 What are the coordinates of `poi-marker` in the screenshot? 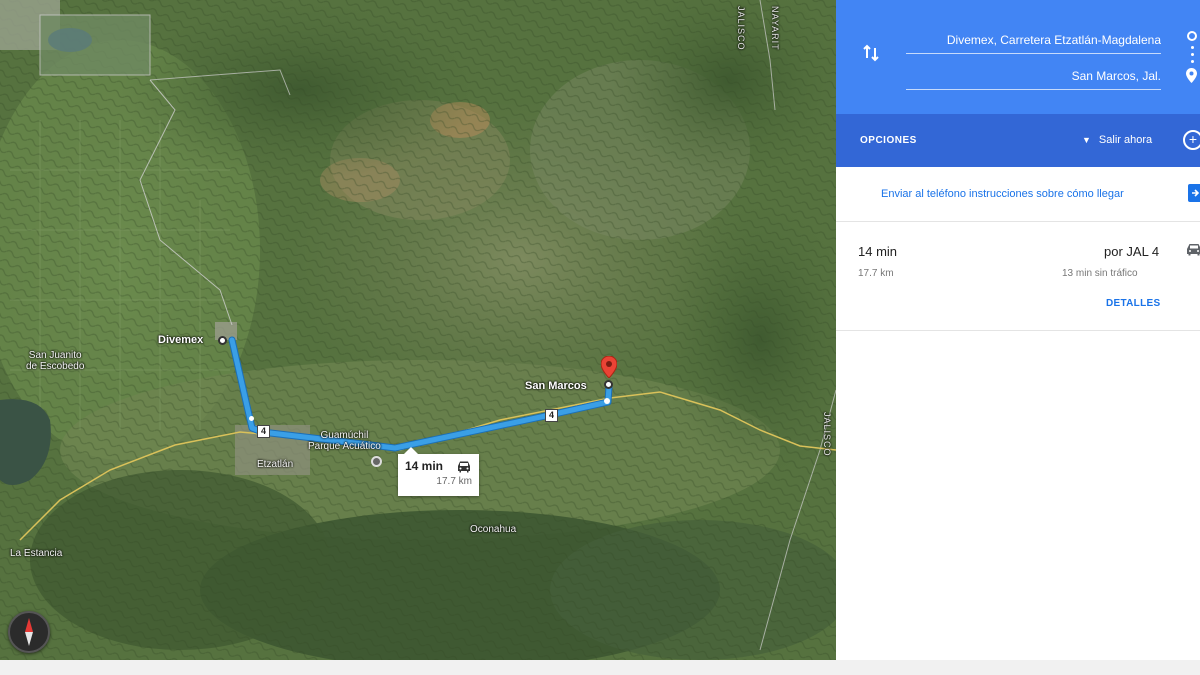 It's located at (376, 461).